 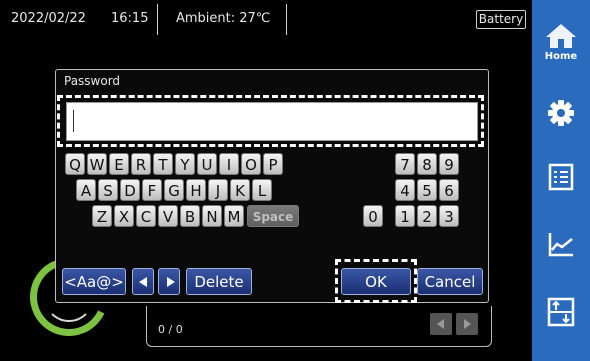 What do you see at coordinates (174, 190) in the screenshot?
I see `key-g: G` at bounding box center [174, 190].